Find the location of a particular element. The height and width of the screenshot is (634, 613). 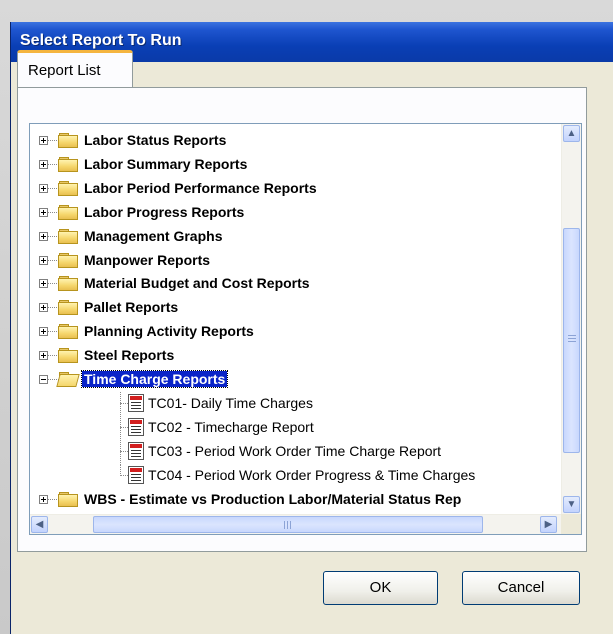

tree-folder-label: Time Charge Reports is located at coordinates (154, 379).